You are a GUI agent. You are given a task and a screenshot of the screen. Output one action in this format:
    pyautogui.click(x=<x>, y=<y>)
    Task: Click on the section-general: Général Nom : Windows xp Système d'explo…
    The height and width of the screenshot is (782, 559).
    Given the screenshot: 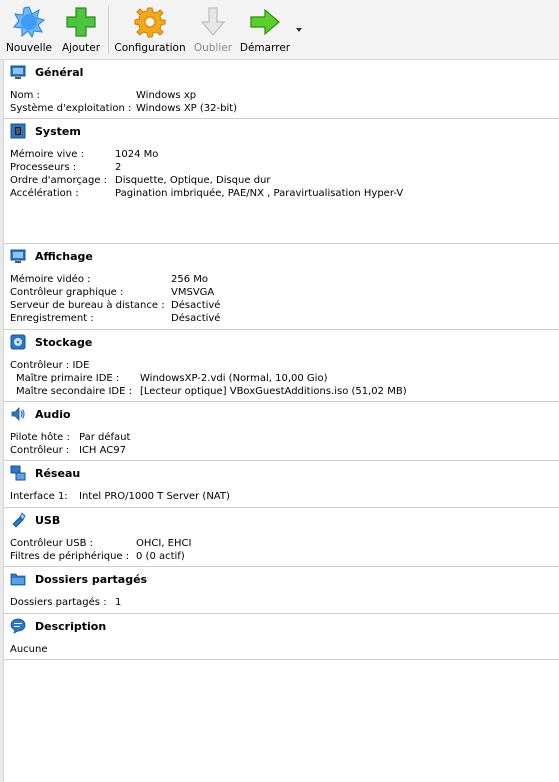 What is the action you would take?
    pyautogui.click(x=281, y=89)
    